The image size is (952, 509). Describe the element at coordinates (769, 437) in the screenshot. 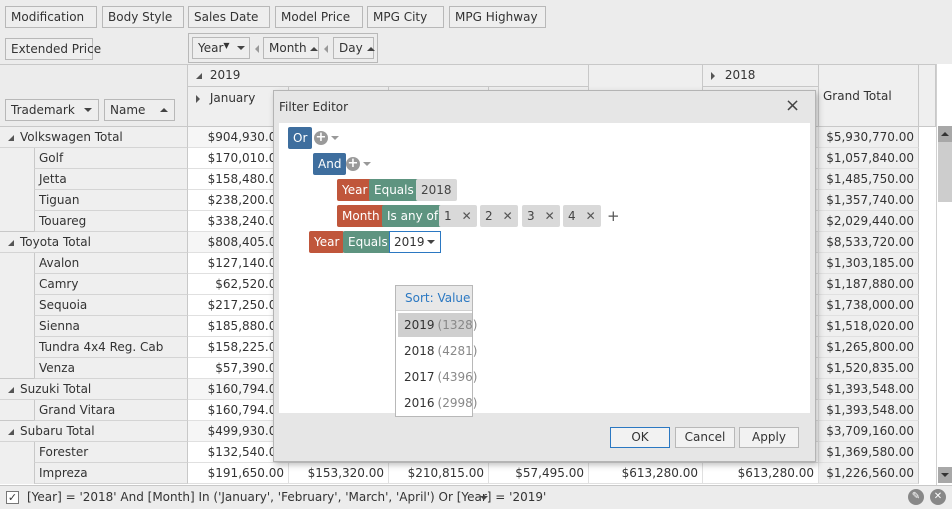

I see `apply-button: Apply` at that location.